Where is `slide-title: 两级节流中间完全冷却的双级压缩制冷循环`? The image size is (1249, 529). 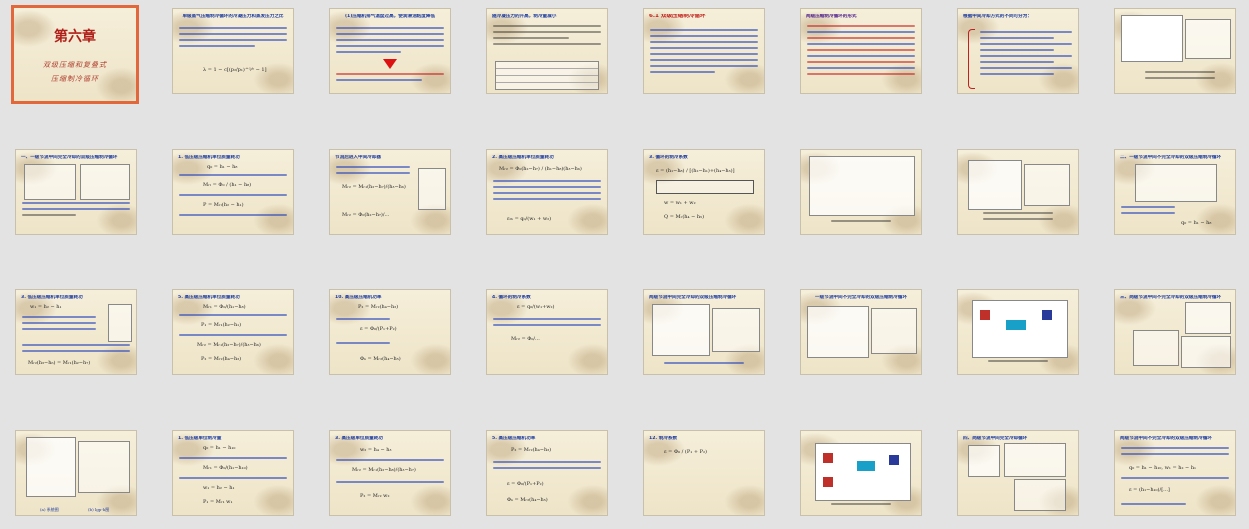 slide-title: 两级节流中间完全冷却的双级压缩制冷循环 is located at coordinates (693, 297).